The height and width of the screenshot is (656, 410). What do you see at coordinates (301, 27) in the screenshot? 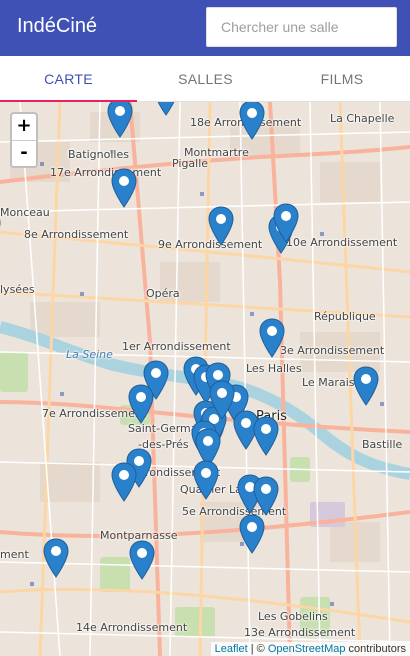
I see `search-input` at bounding box center [301, 27].